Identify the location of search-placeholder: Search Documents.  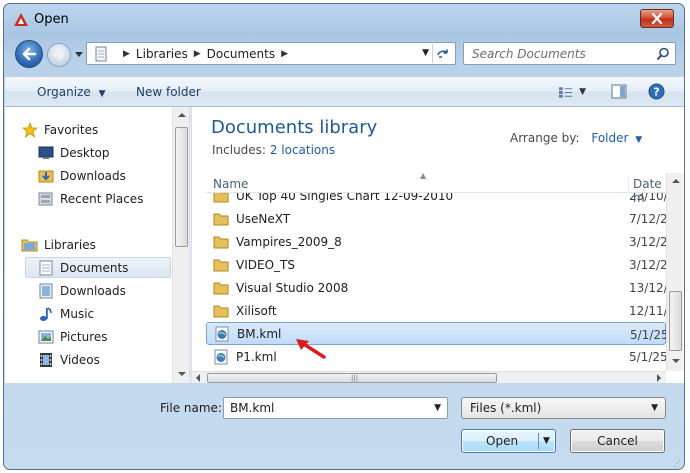
(529, 54).